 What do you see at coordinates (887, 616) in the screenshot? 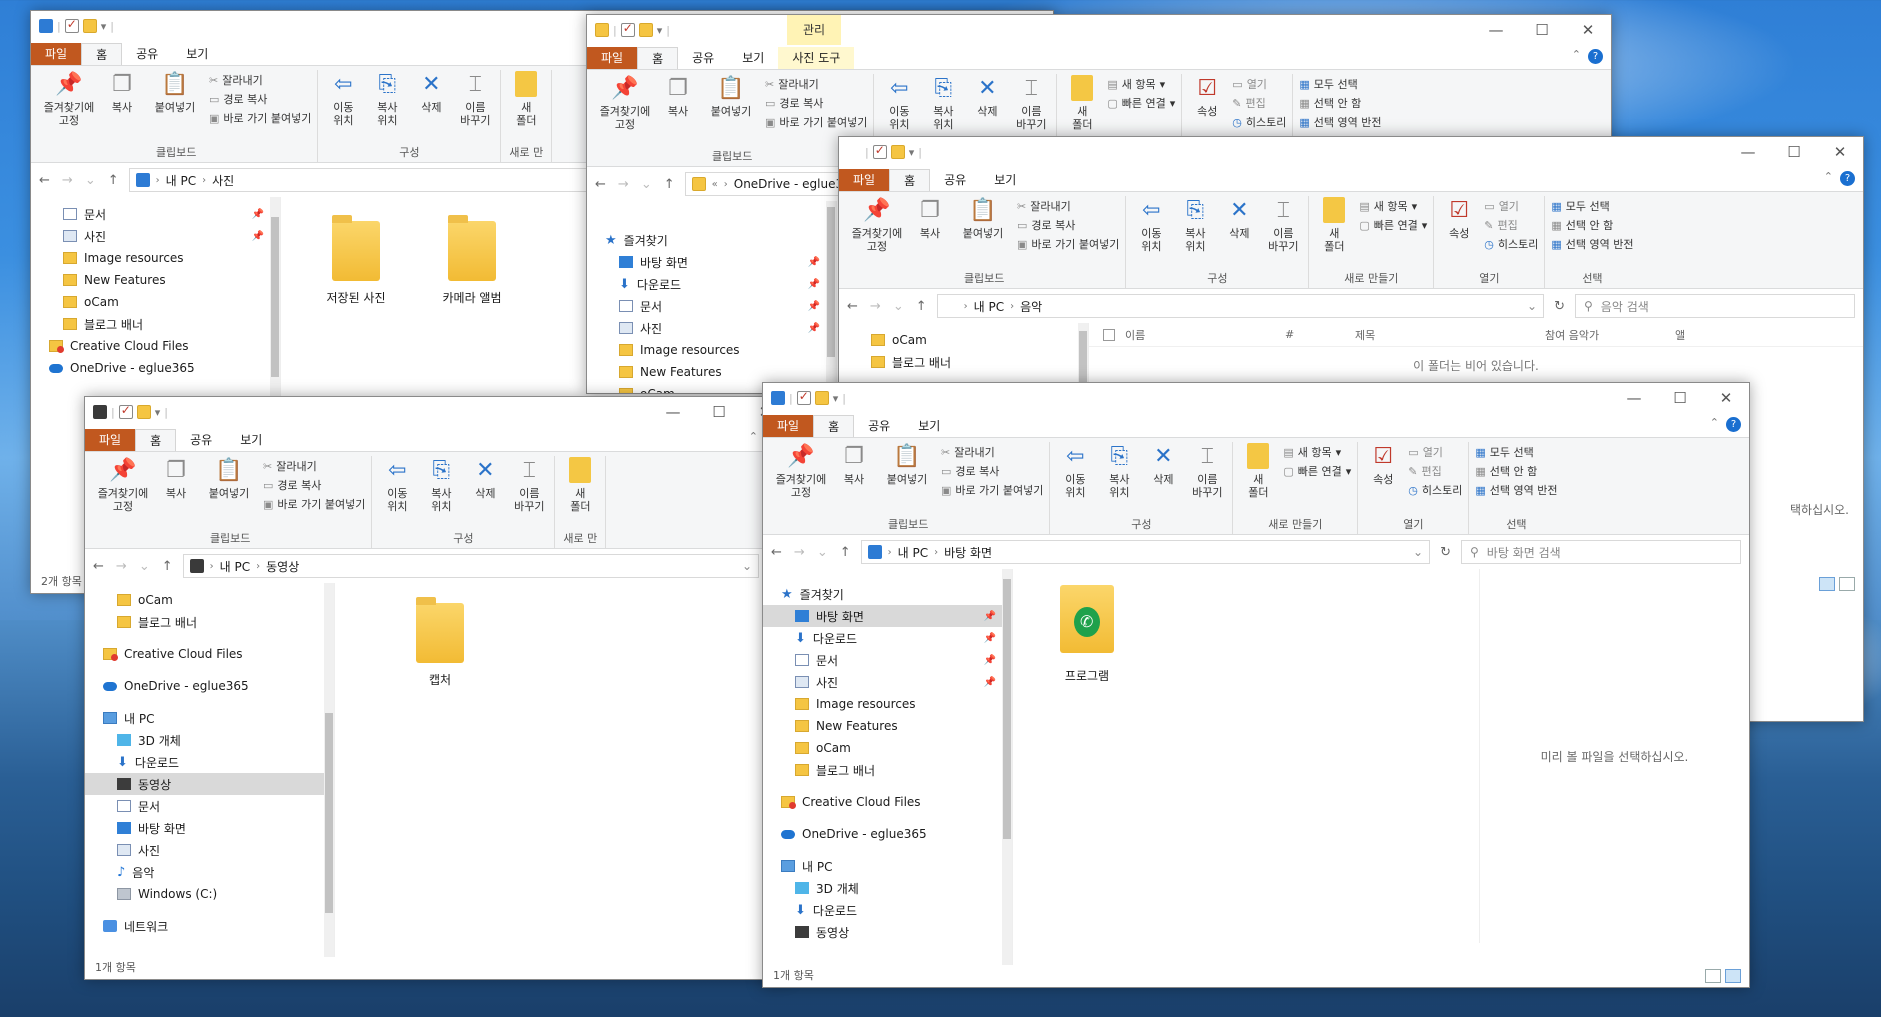
I see `nav-item: 바탕 화면 📌` at bounding box center [887, 616].